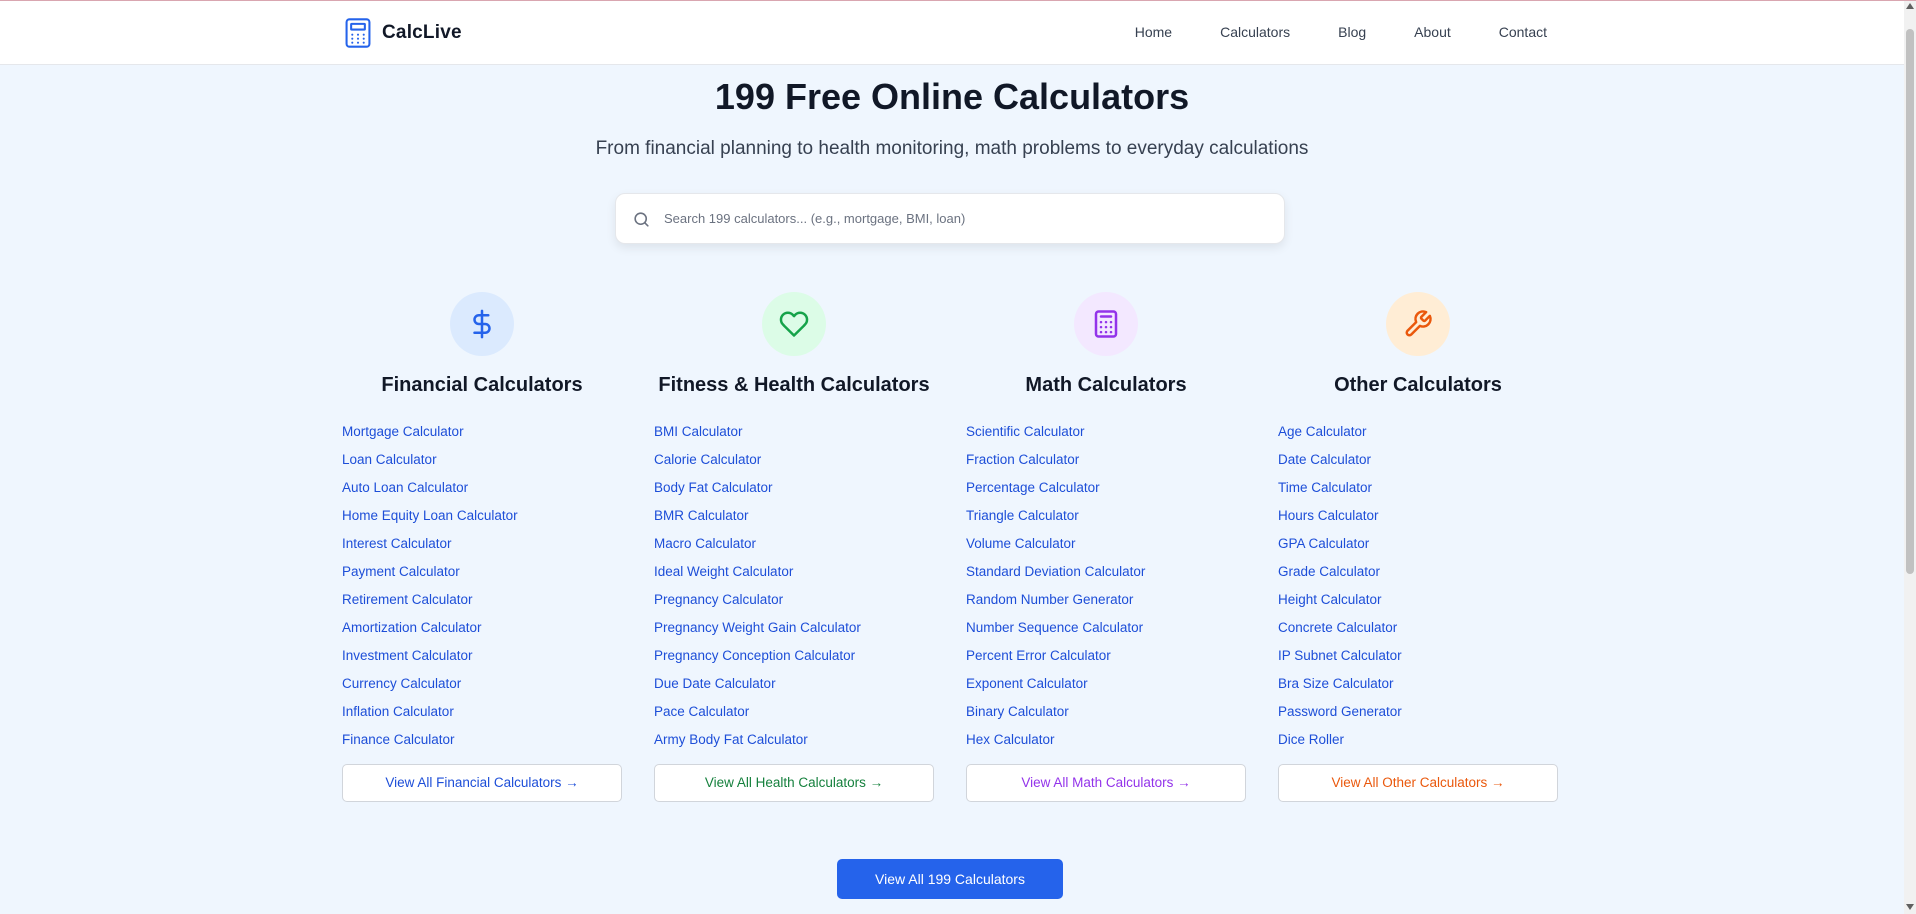 The height and width of the screenshot is (914, 1916). I want to click on calculator-link: Auto Loan Calculator, so click(405, 487).